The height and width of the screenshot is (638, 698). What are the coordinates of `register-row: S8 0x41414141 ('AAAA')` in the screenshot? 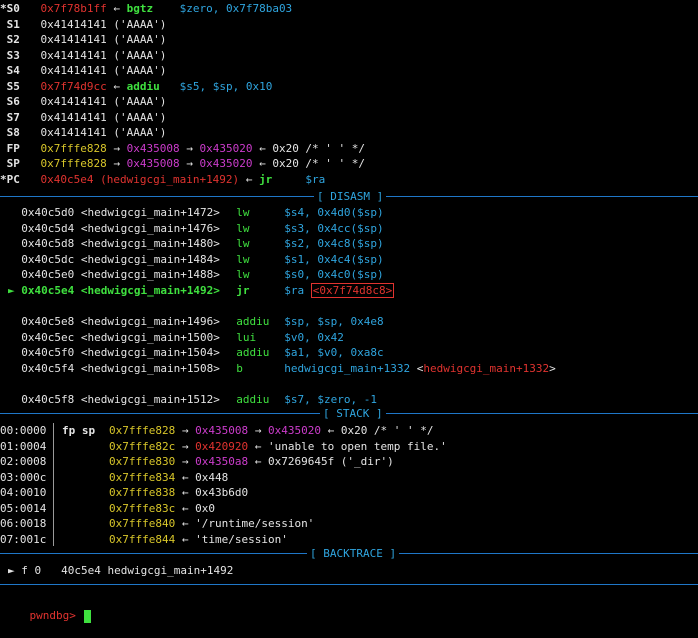 It's located at (349, 132).